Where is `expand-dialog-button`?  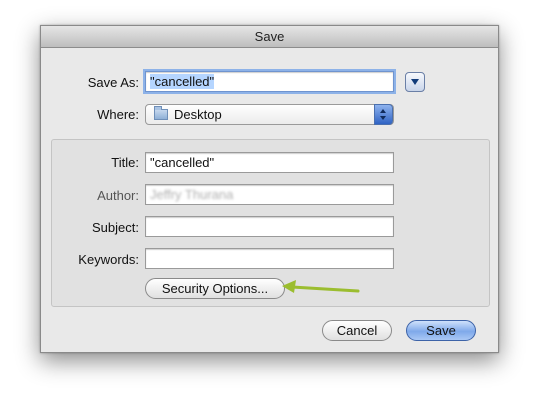
expand-dialog-button is located at coordinates (415, 82).